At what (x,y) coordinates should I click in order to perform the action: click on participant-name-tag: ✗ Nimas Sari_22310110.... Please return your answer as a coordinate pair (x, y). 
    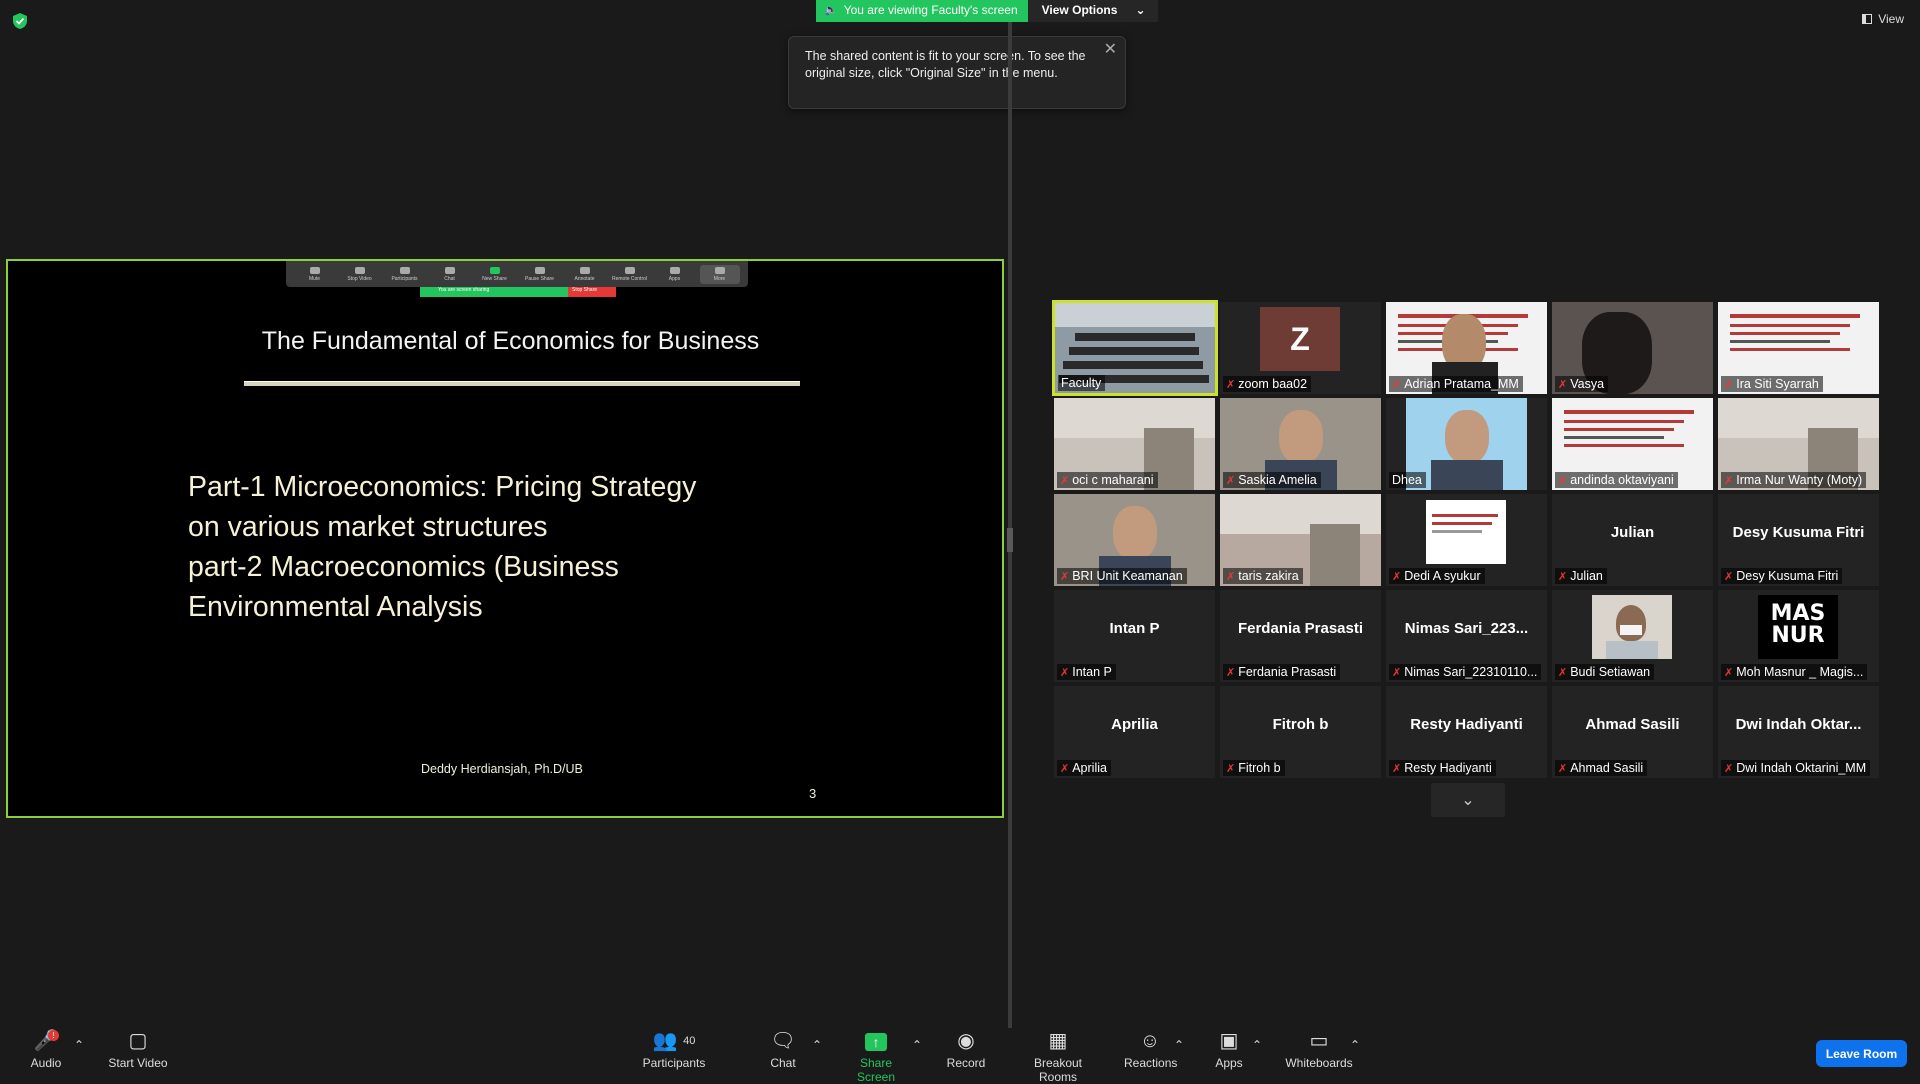
    Looking at the image, I should click on (1465, 672).